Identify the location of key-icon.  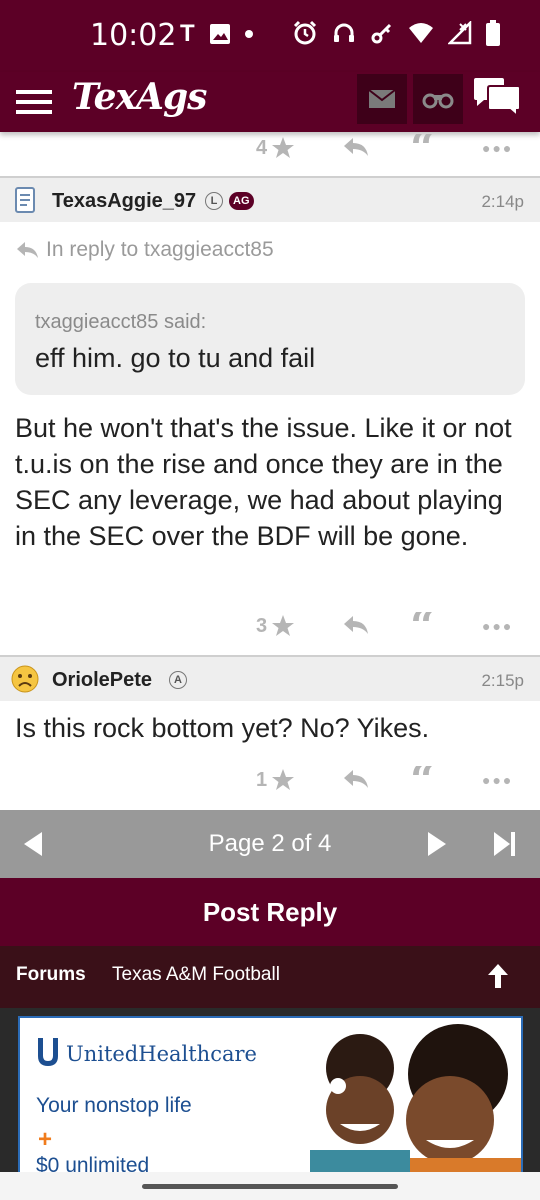
(381, 33).